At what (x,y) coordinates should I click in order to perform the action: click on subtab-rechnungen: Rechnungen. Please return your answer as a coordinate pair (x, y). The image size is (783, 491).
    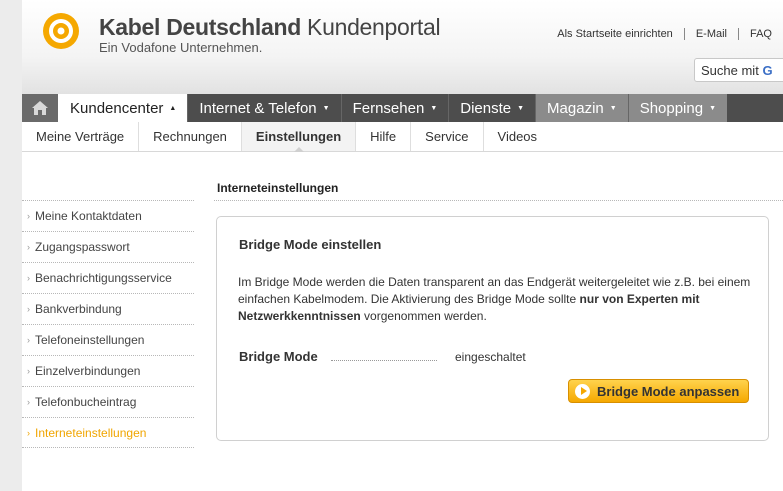
    Looking at the image, I should click on (190, 136).